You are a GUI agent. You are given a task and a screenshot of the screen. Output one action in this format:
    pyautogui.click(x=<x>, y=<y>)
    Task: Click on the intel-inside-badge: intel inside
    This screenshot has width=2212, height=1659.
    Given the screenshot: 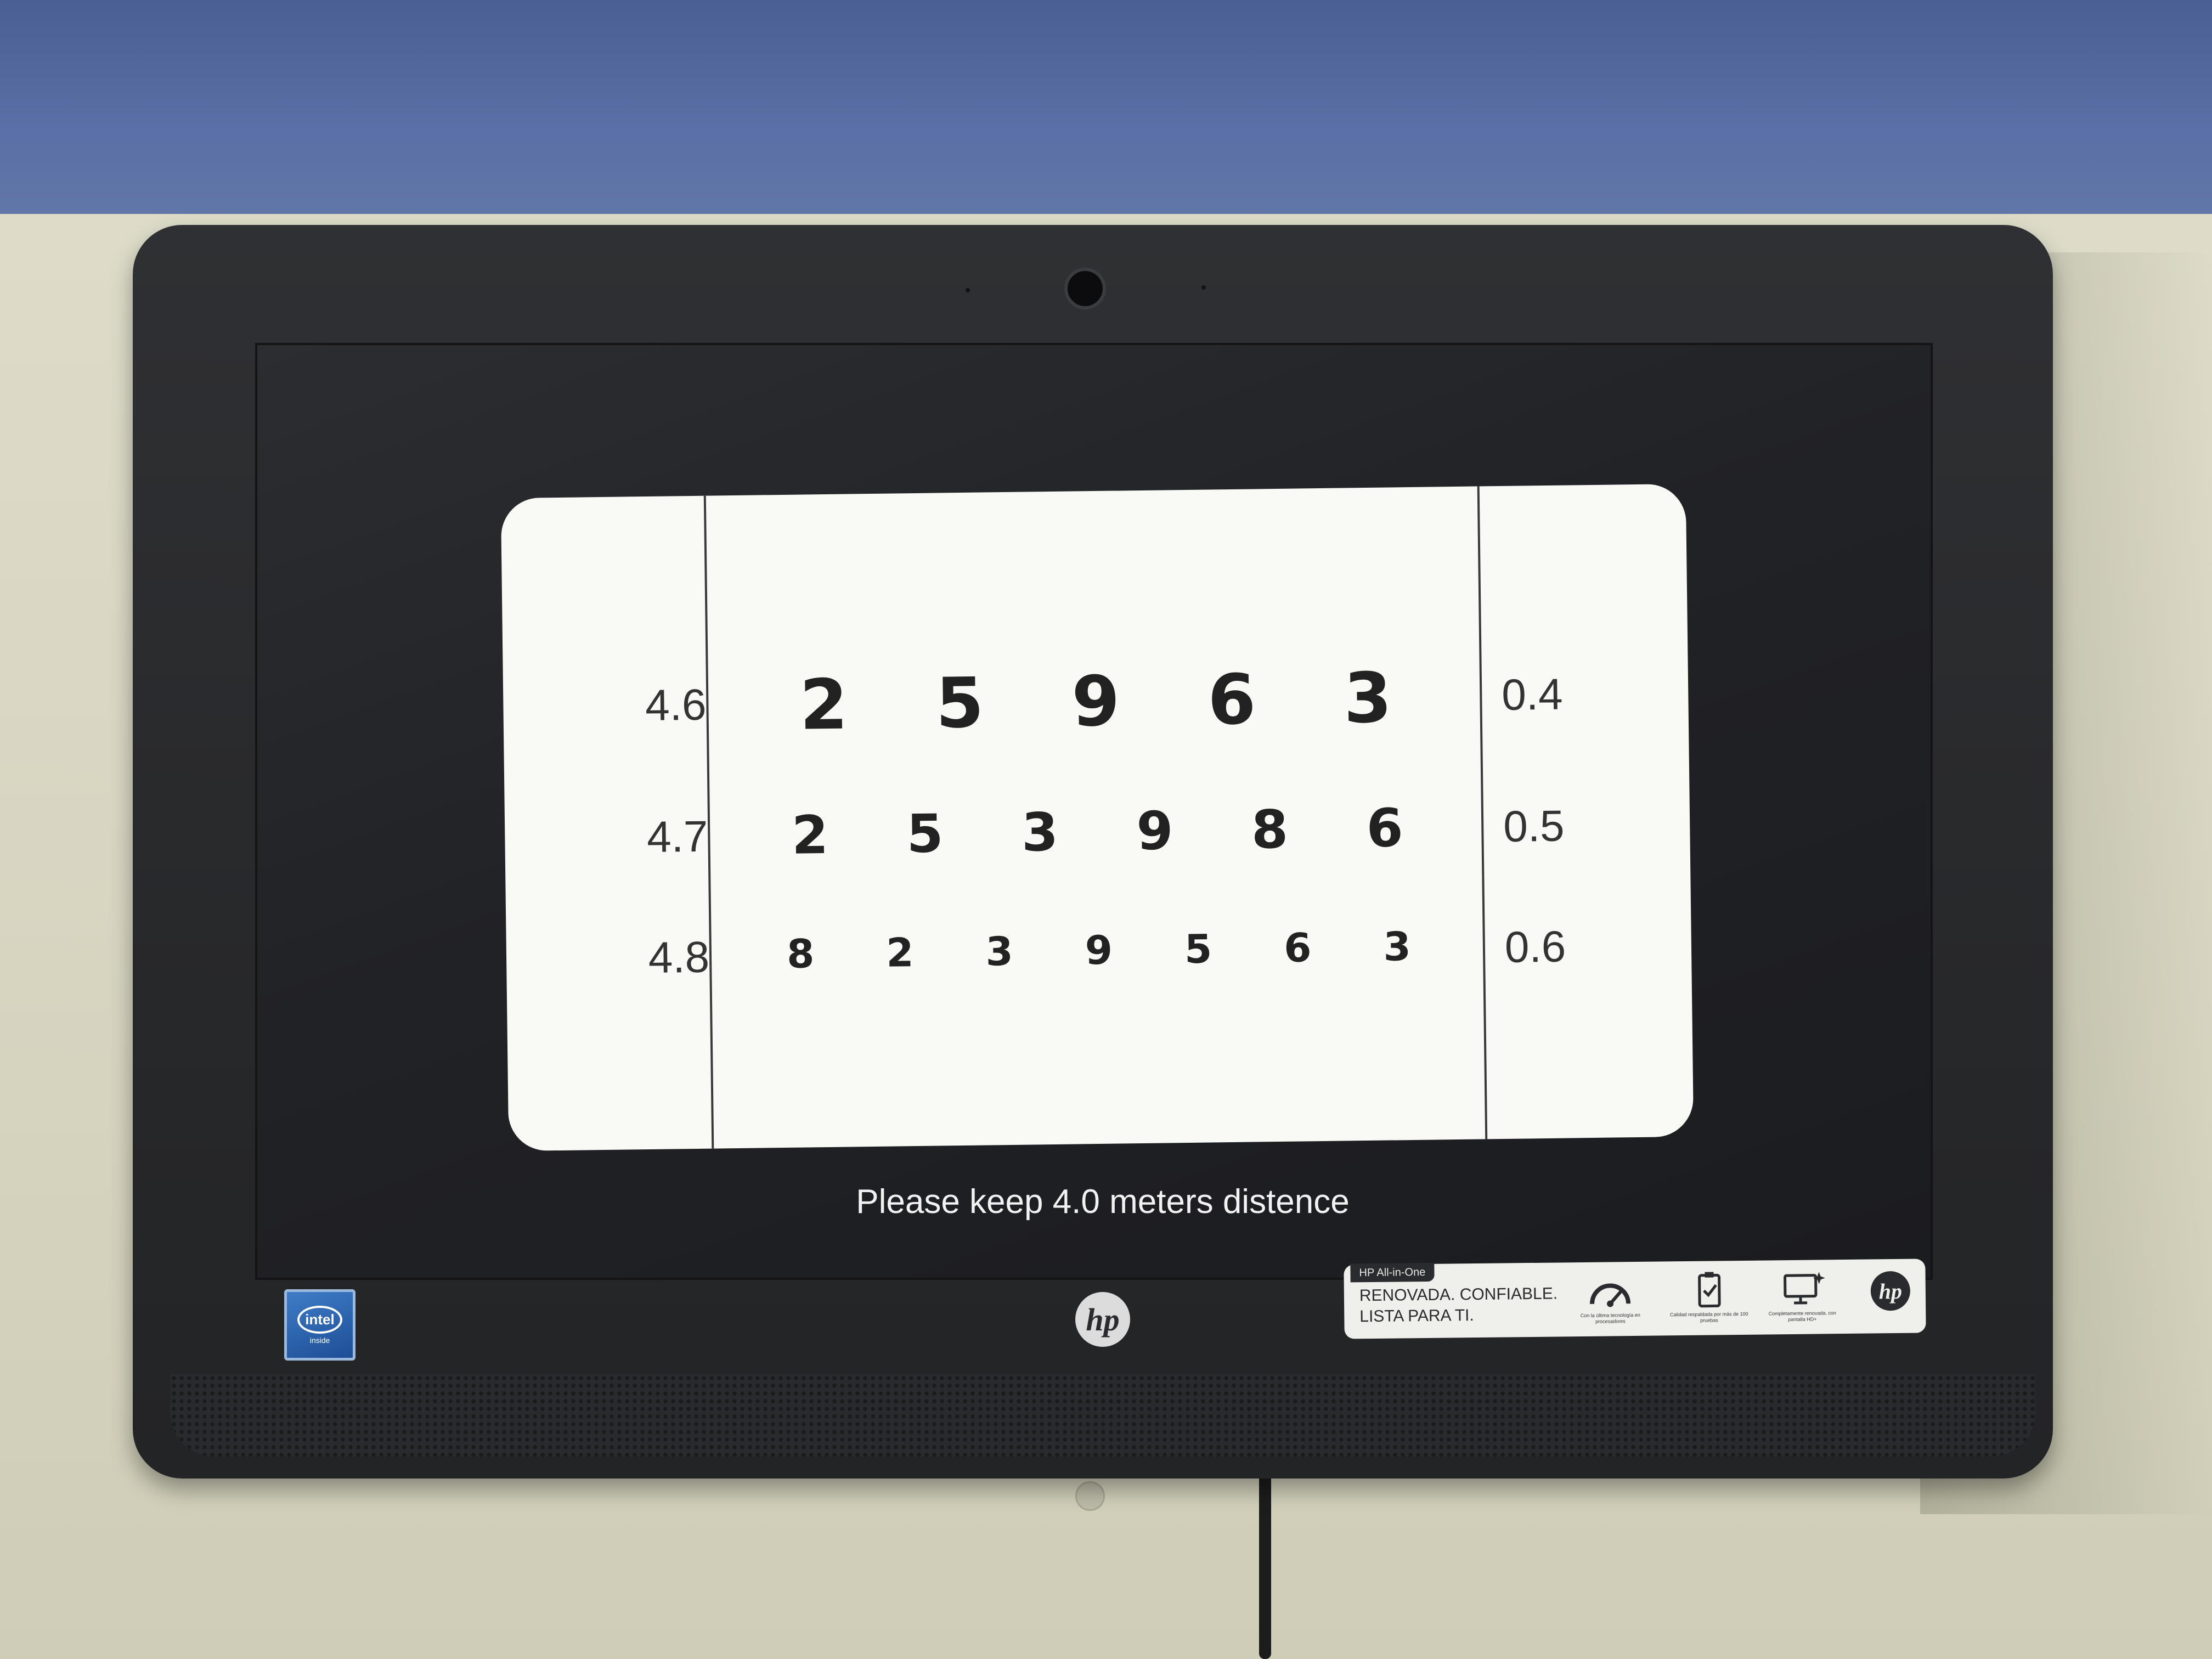 What is the action you would take?
    pyautogui.click(x=320, y=1325)
    